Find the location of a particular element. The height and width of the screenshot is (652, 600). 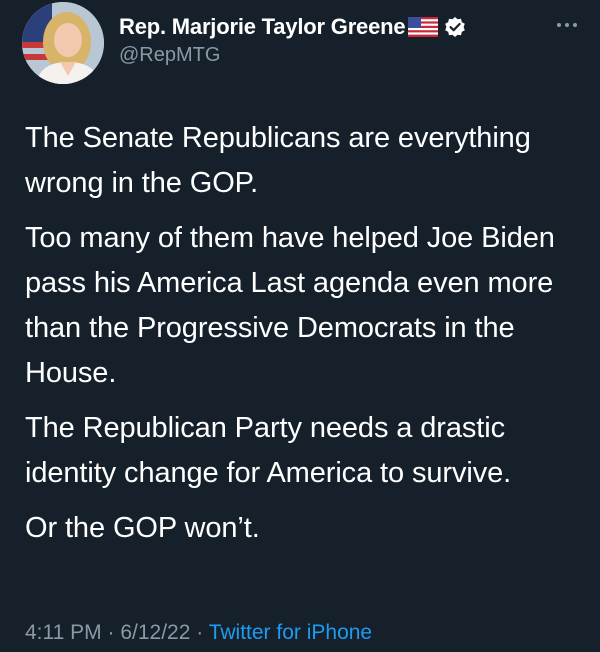

tweet-source-link: Twitter for iPhone is located at coordinates (290, 632).